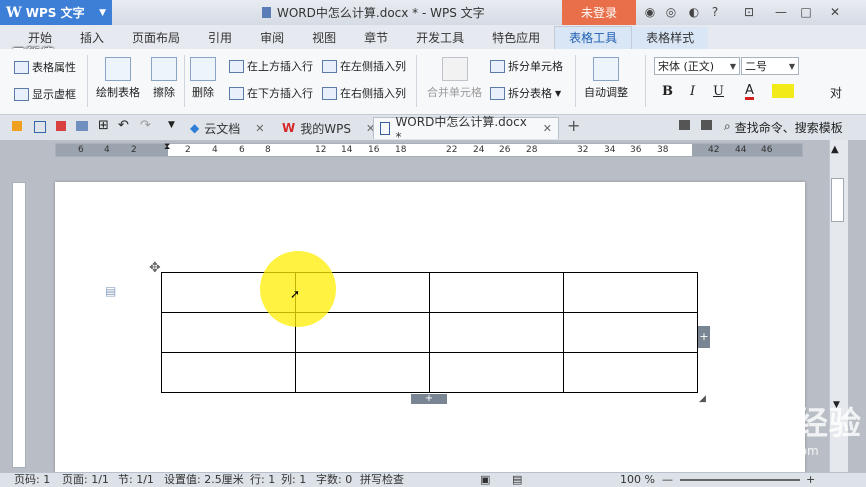  I want to click on tab-review: 审阅, so click(272, 38).